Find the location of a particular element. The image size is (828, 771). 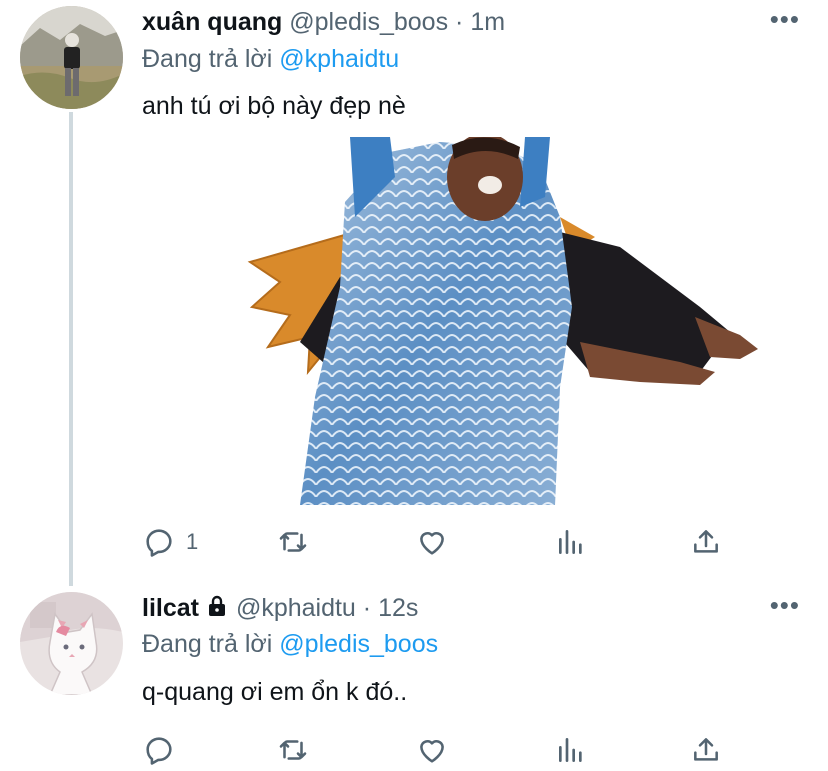

timestamp: 1m is located at coordinates (487, 22).